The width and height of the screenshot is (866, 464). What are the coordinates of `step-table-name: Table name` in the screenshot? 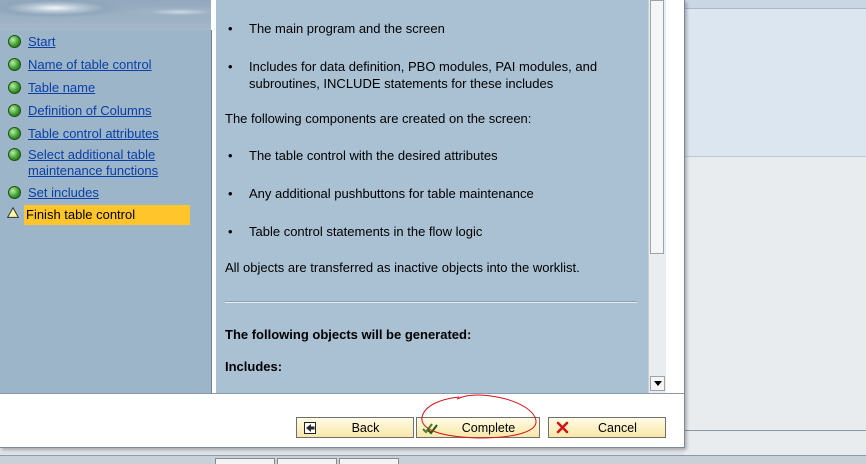 It's located at (51, 88).